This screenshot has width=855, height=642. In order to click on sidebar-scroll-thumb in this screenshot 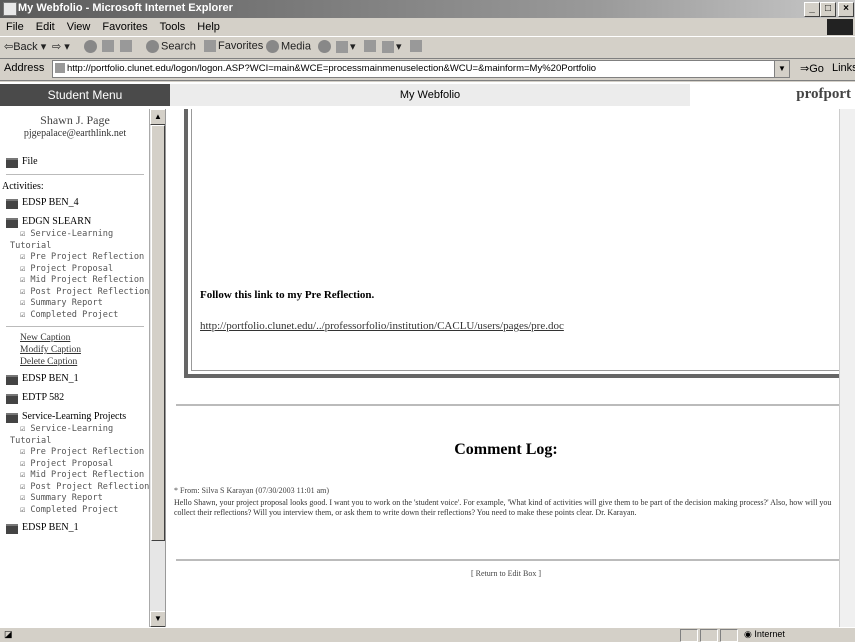, I will do `click(158, 333)`.